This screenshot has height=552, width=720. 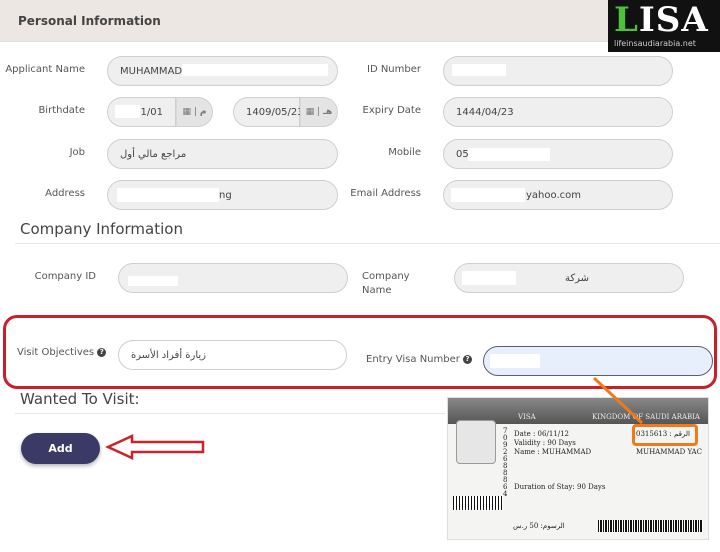 I want to click on mobile-label: Mobile, so click(x=404, y=152).